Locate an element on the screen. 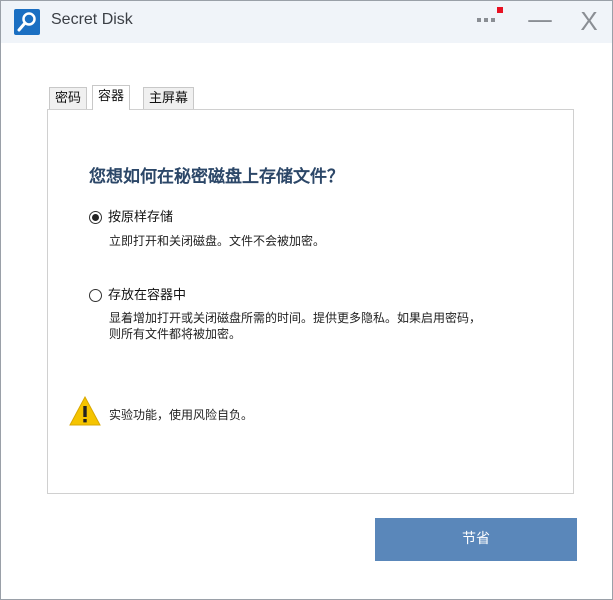  option-label: 按原样存储 is located at coordinates (141, 217).